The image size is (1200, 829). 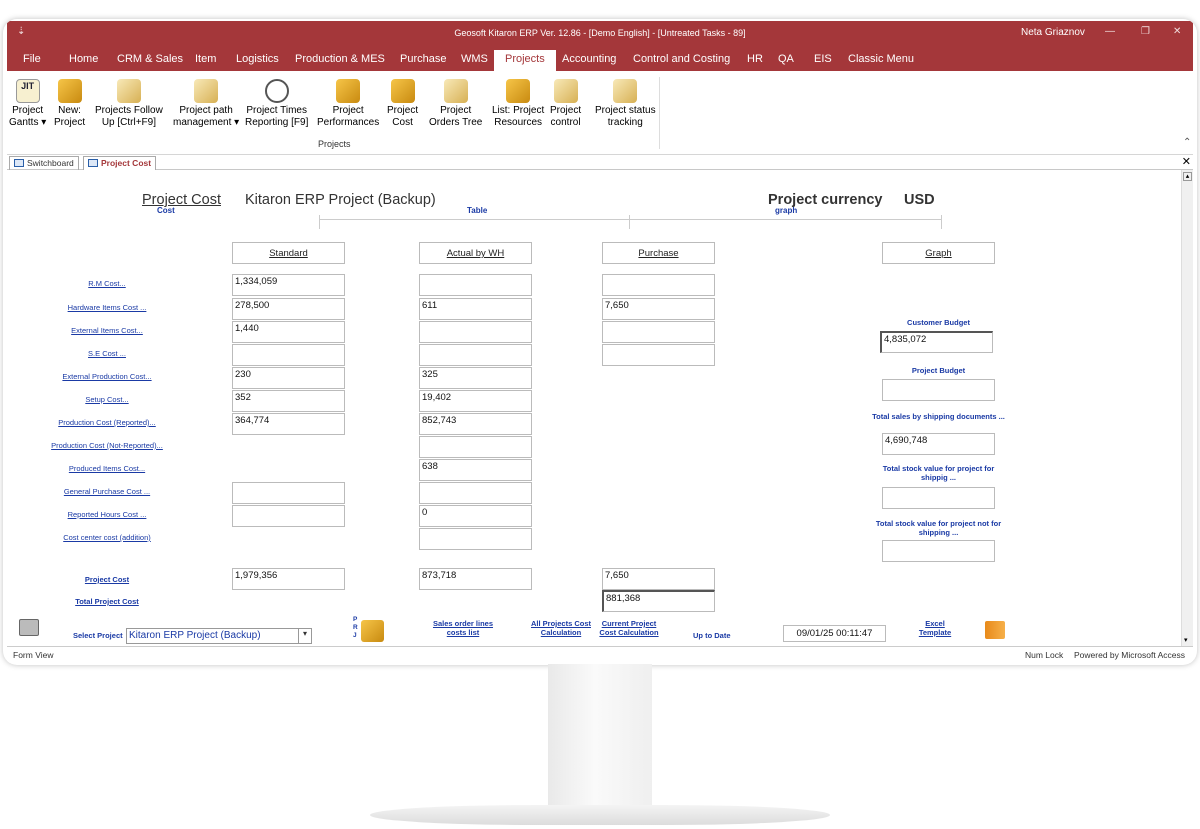 I want to click on cell-actual-produced-items-cost: 638, so click(x=475, y=470).